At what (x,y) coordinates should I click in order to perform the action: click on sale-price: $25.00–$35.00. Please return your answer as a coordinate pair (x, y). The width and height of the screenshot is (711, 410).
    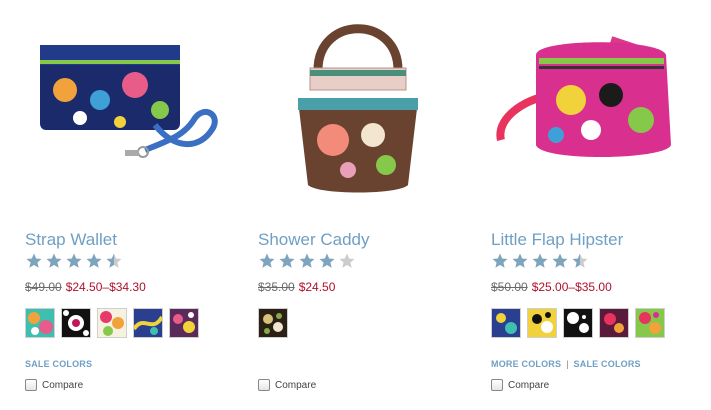
    Looking at the image, I should click on (571, 287).